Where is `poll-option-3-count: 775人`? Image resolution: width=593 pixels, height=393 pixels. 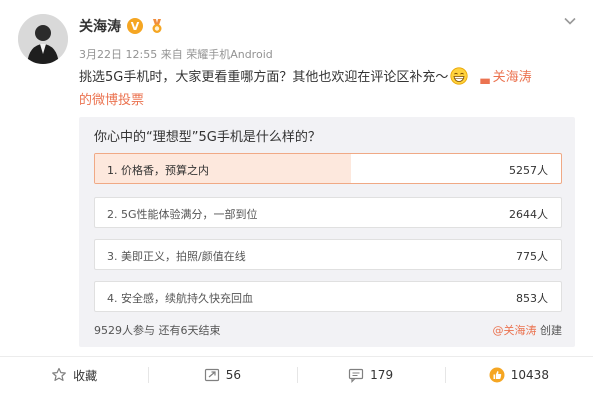 poll-option-3-count: 775人 is located at coordinates (532, 256).